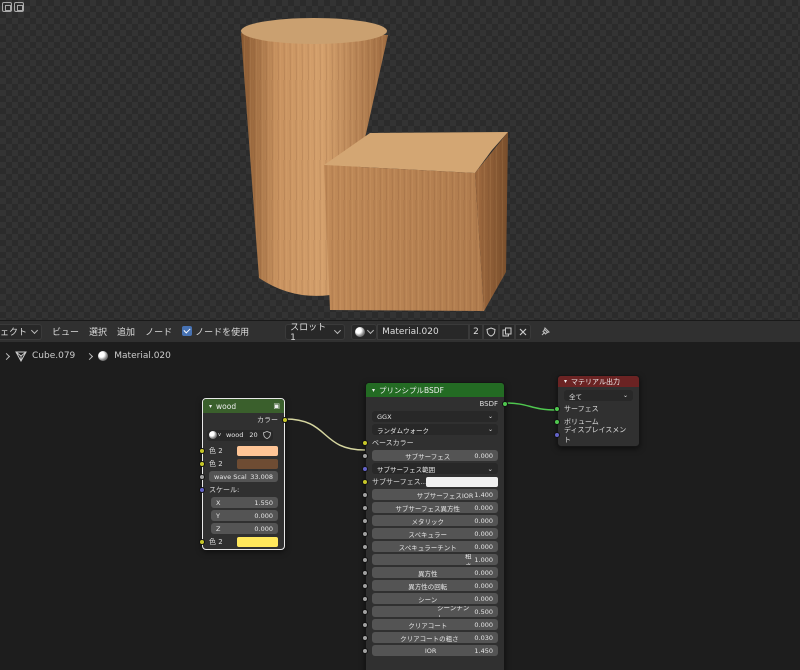 Image resolution: width=800 pixels, height=670 pixels. I want to click on user-count-value: 2, so click(476, 331).